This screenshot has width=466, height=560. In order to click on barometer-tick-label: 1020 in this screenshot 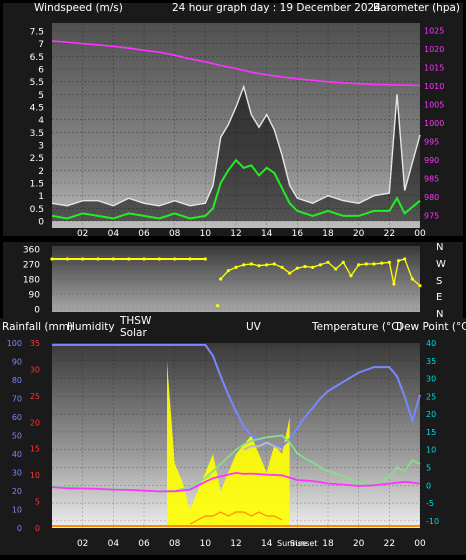, I will do `click(434, 49)`.